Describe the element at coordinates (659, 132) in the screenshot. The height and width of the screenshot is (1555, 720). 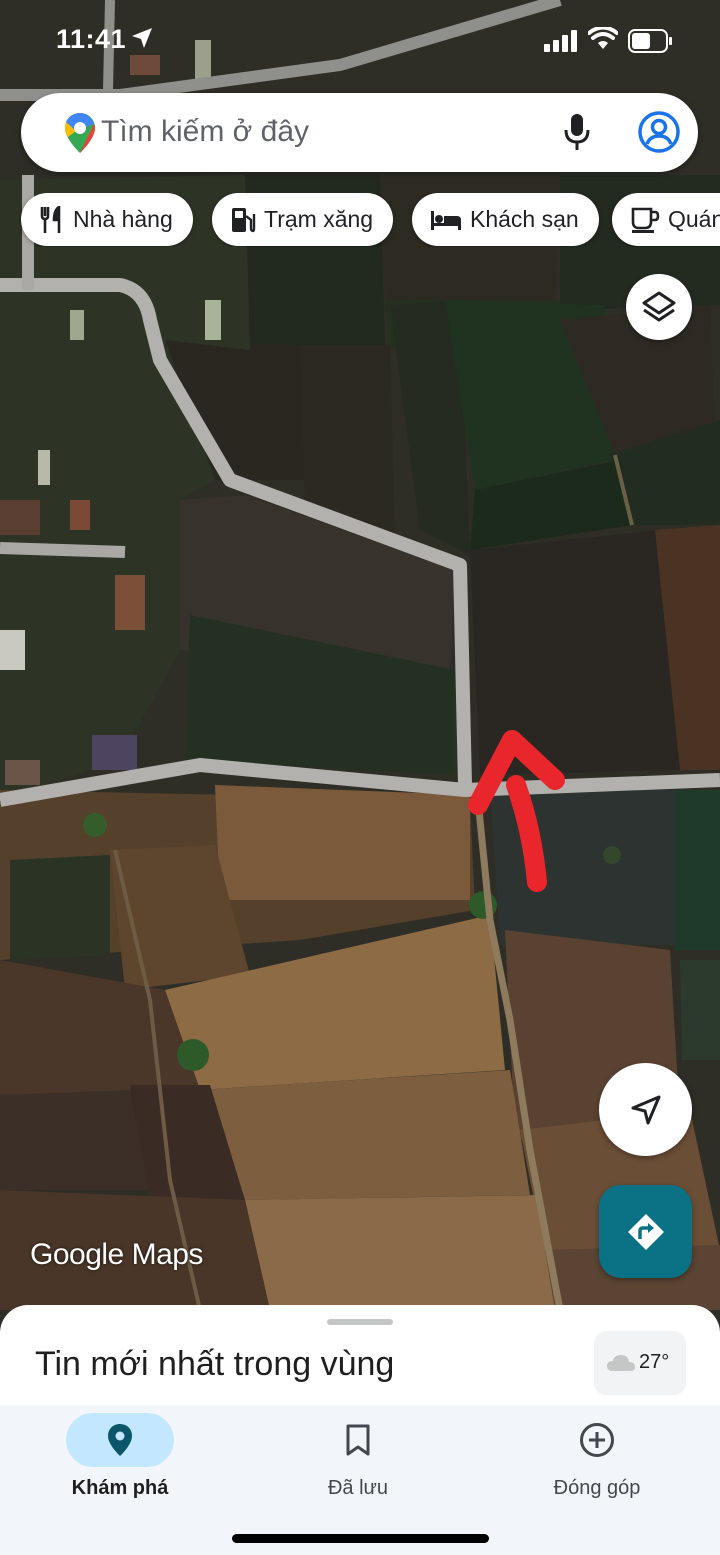
I see `account-icon` at that location.